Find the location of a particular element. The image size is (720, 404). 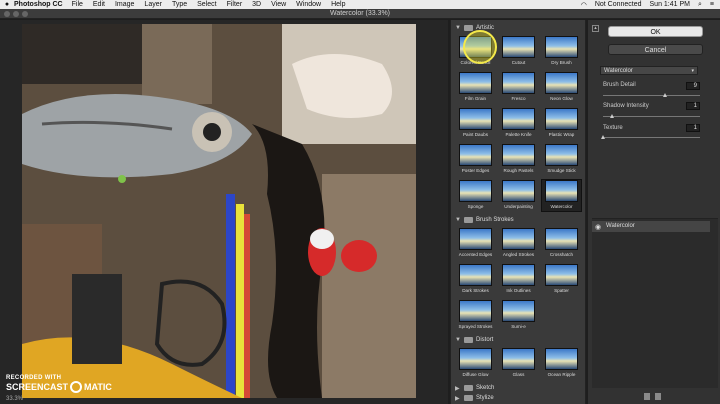

apple-icon: ● is located at coordinates (7, 4).